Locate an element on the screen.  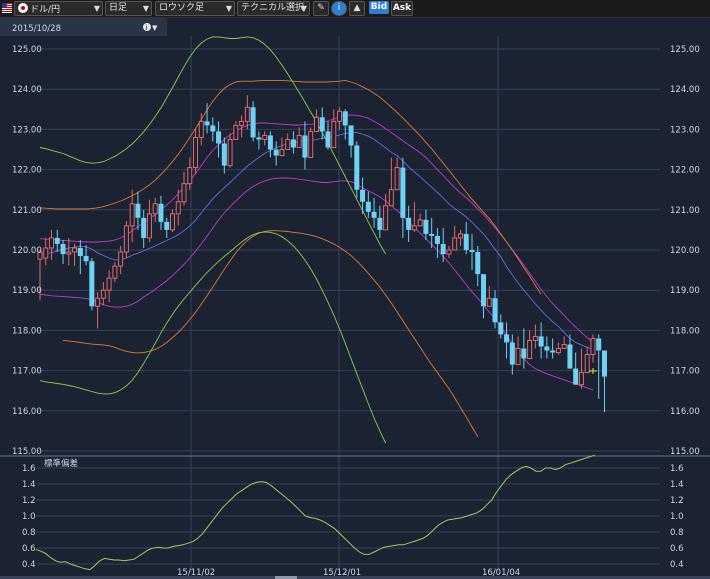
info-icon: i is located at coordinates (339, 8).